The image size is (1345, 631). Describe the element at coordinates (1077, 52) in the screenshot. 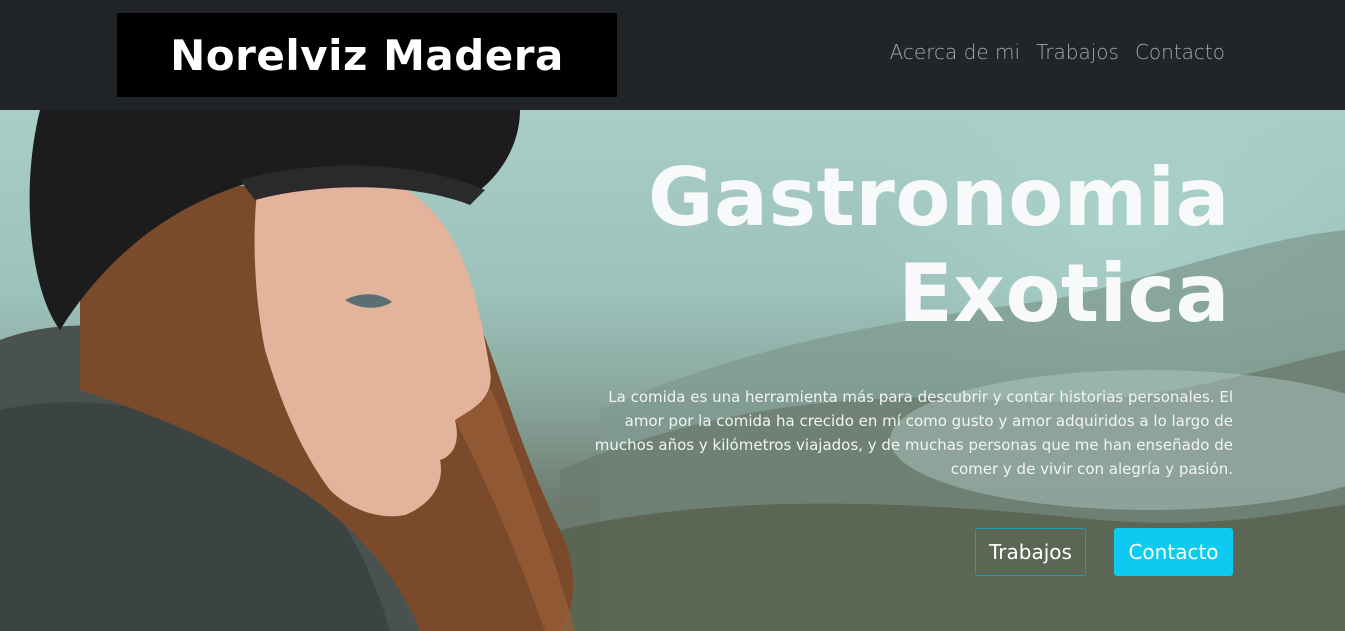

I see `nav-link-works: Trabajos` at that location.